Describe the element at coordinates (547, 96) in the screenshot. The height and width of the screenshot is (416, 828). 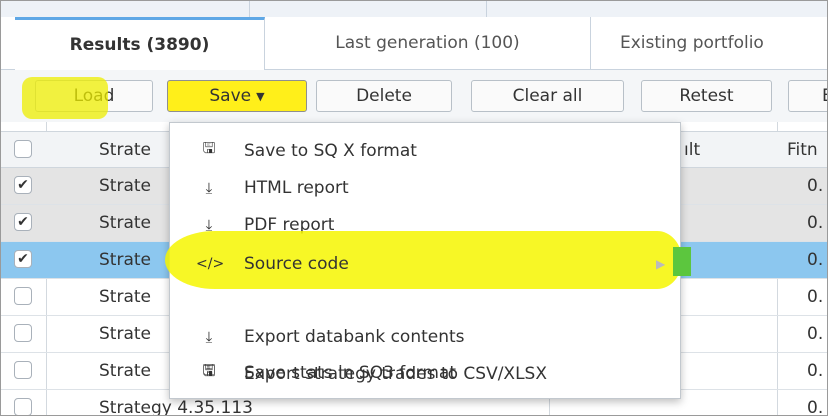
I see `clear-all-button: Clear all` at that location.